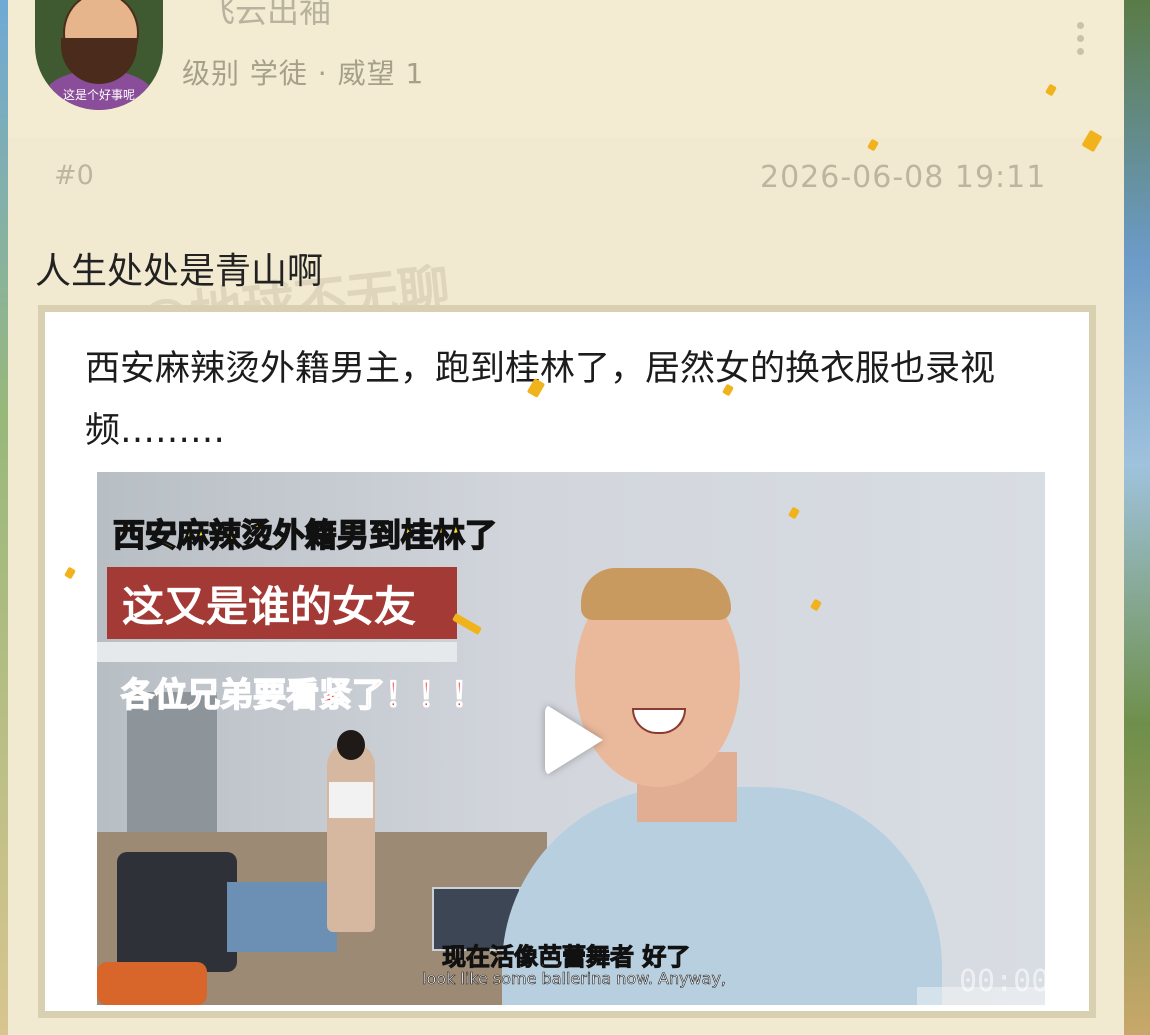 The width and height of the screenshot is (1150, 1035). Describe the element at coordinates (74, 175) in the screenshot. I see `floor-number: #0` at that location.